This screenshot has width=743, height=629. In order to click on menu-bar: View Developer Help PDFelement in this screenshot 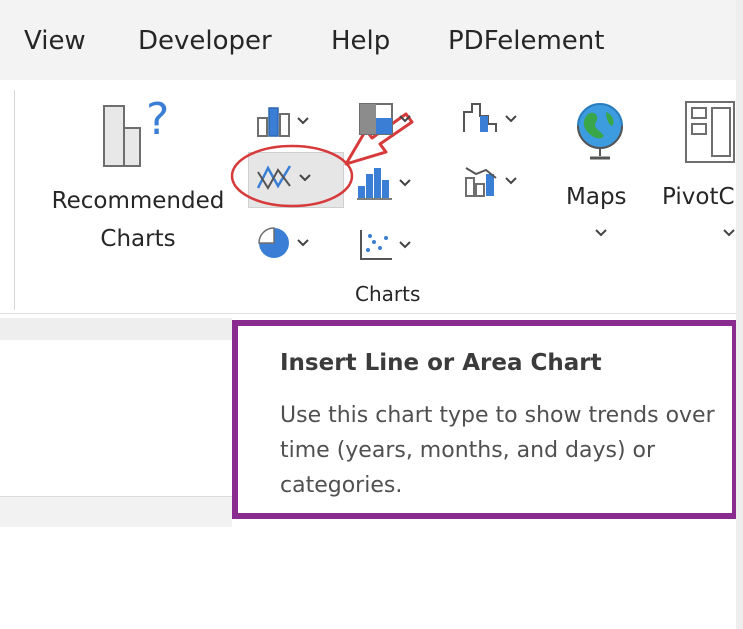, I will do `click(371, 40)`.